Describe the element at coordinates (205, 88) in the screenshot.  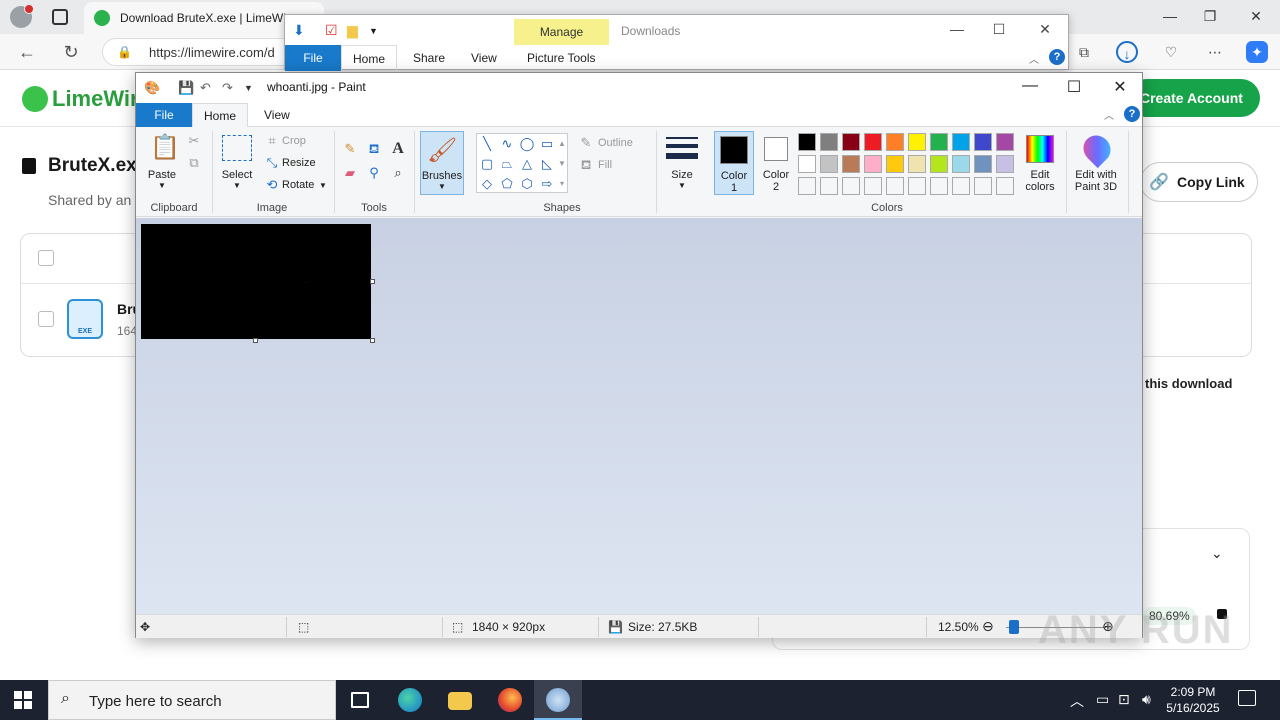
I see `undo-icon: ↶` at that location.